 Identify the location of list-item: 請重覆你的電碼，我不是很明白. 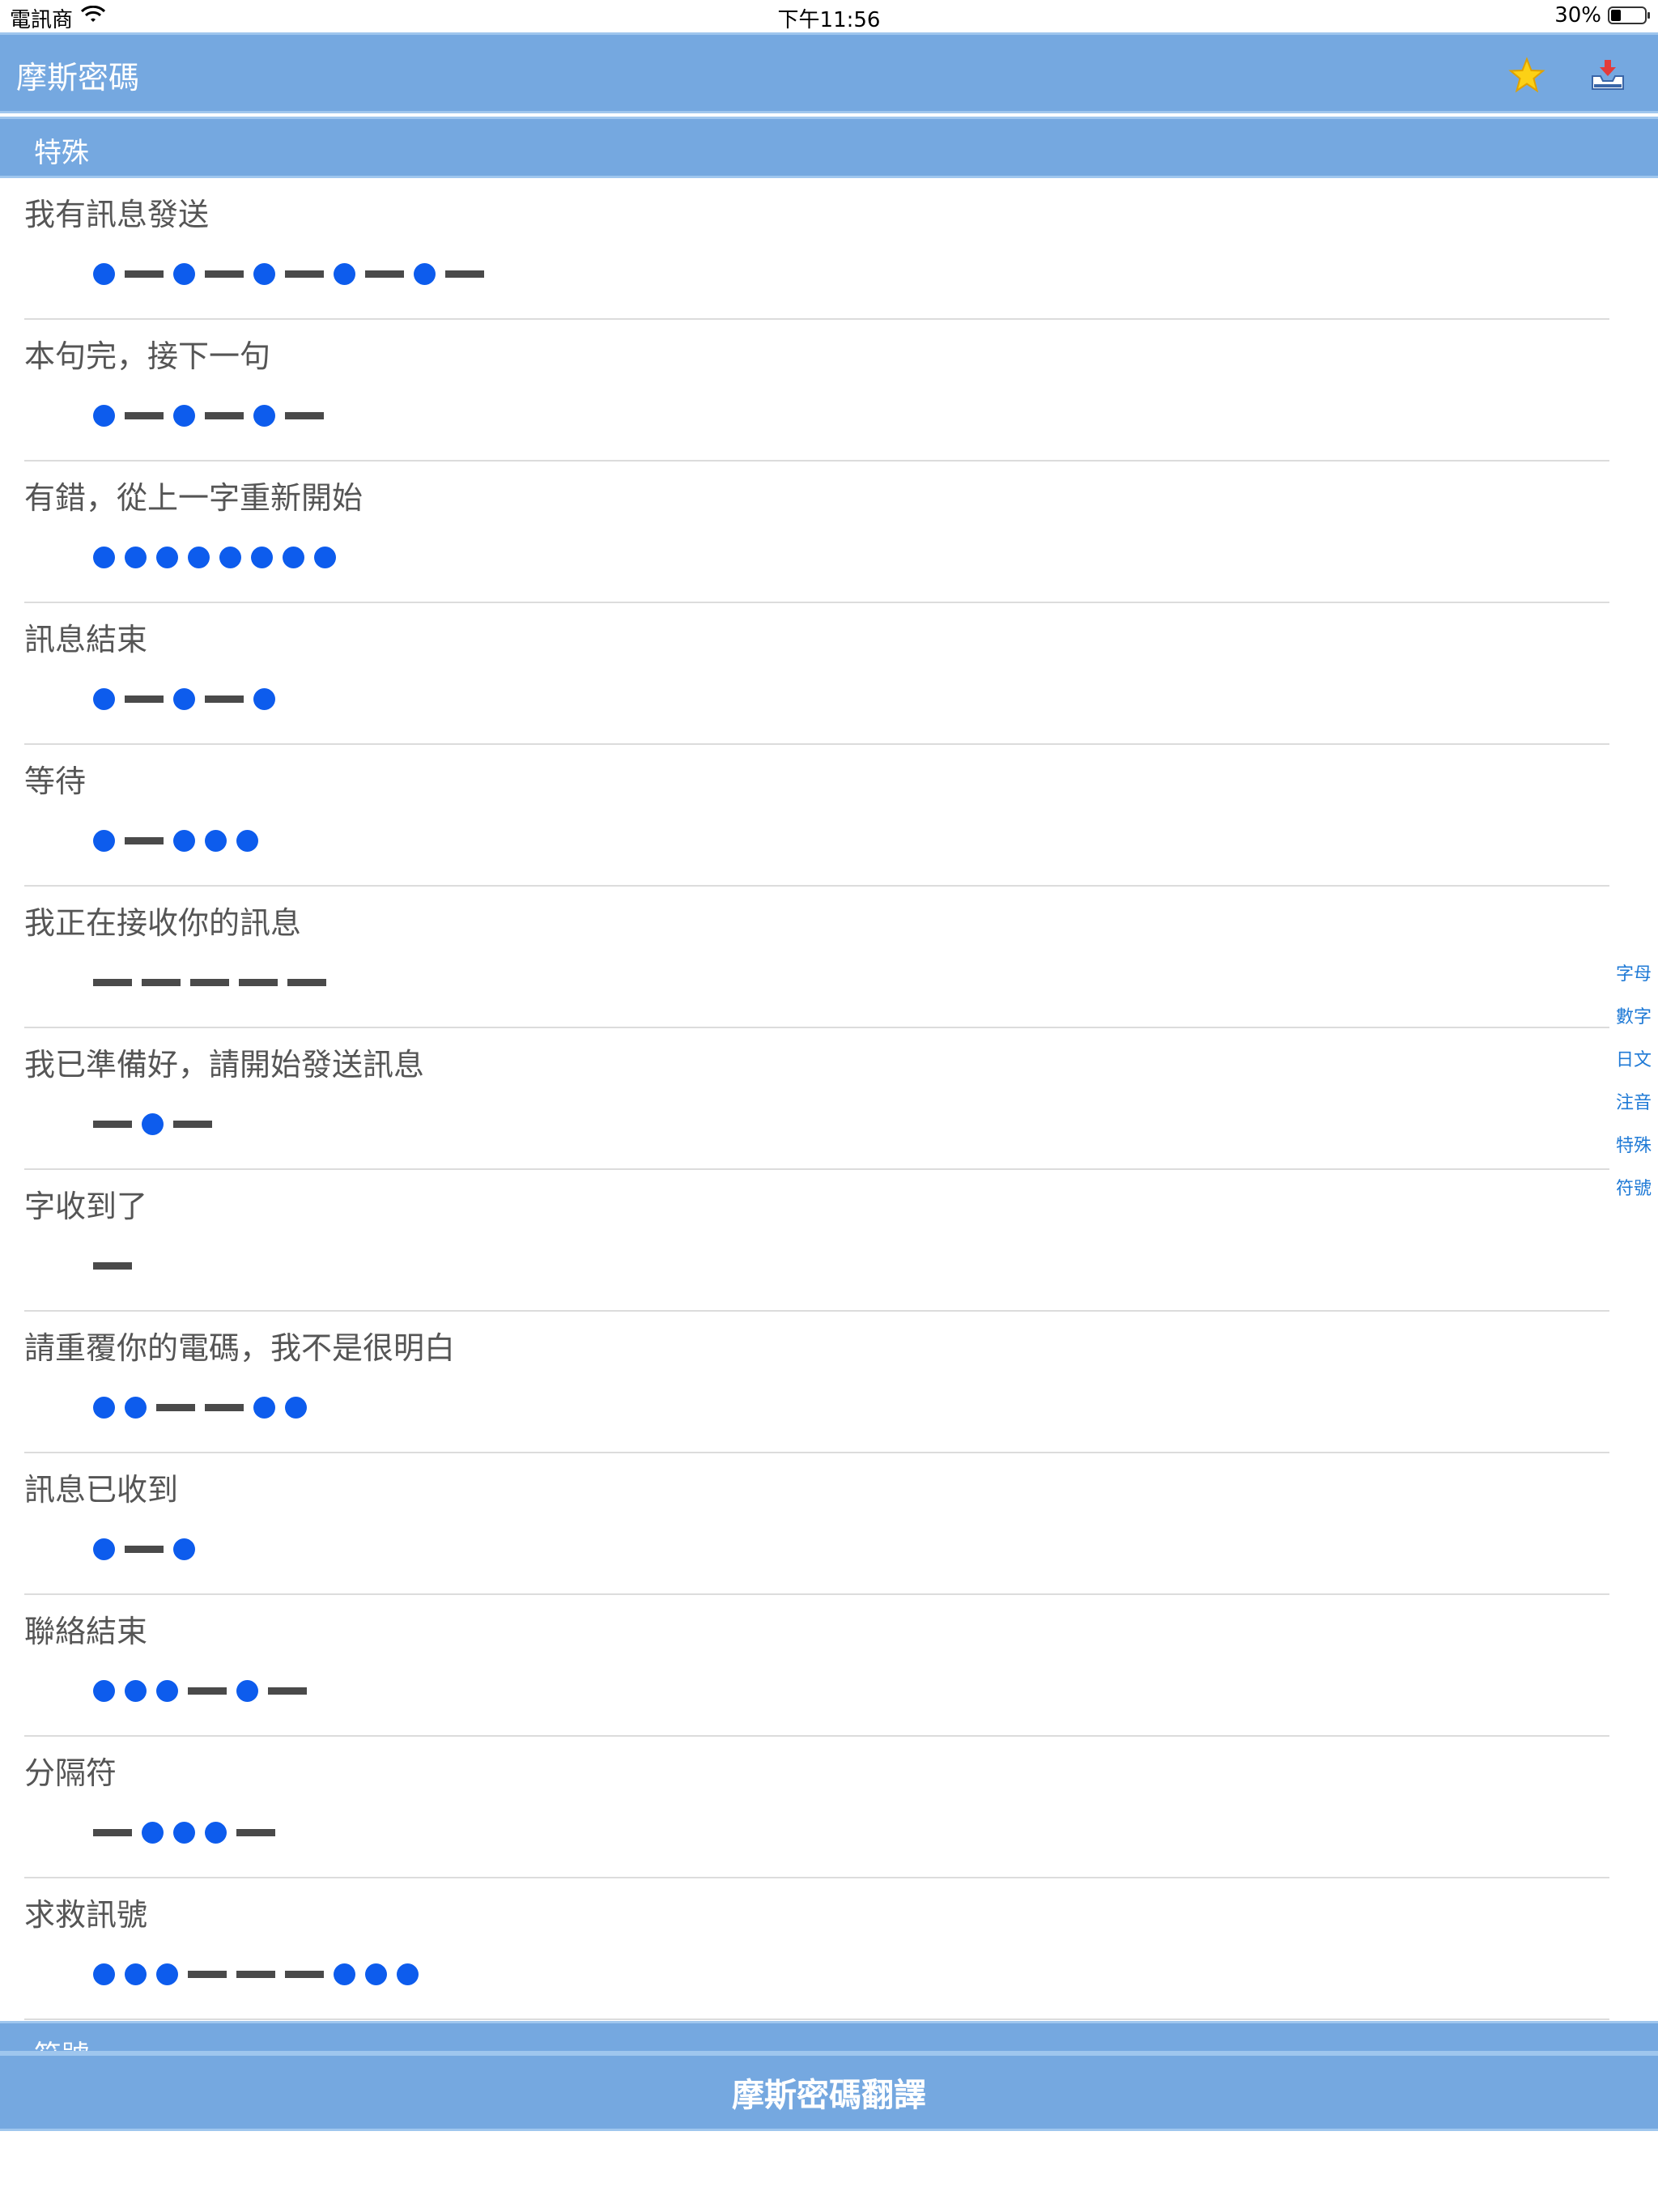
(829, 1382).